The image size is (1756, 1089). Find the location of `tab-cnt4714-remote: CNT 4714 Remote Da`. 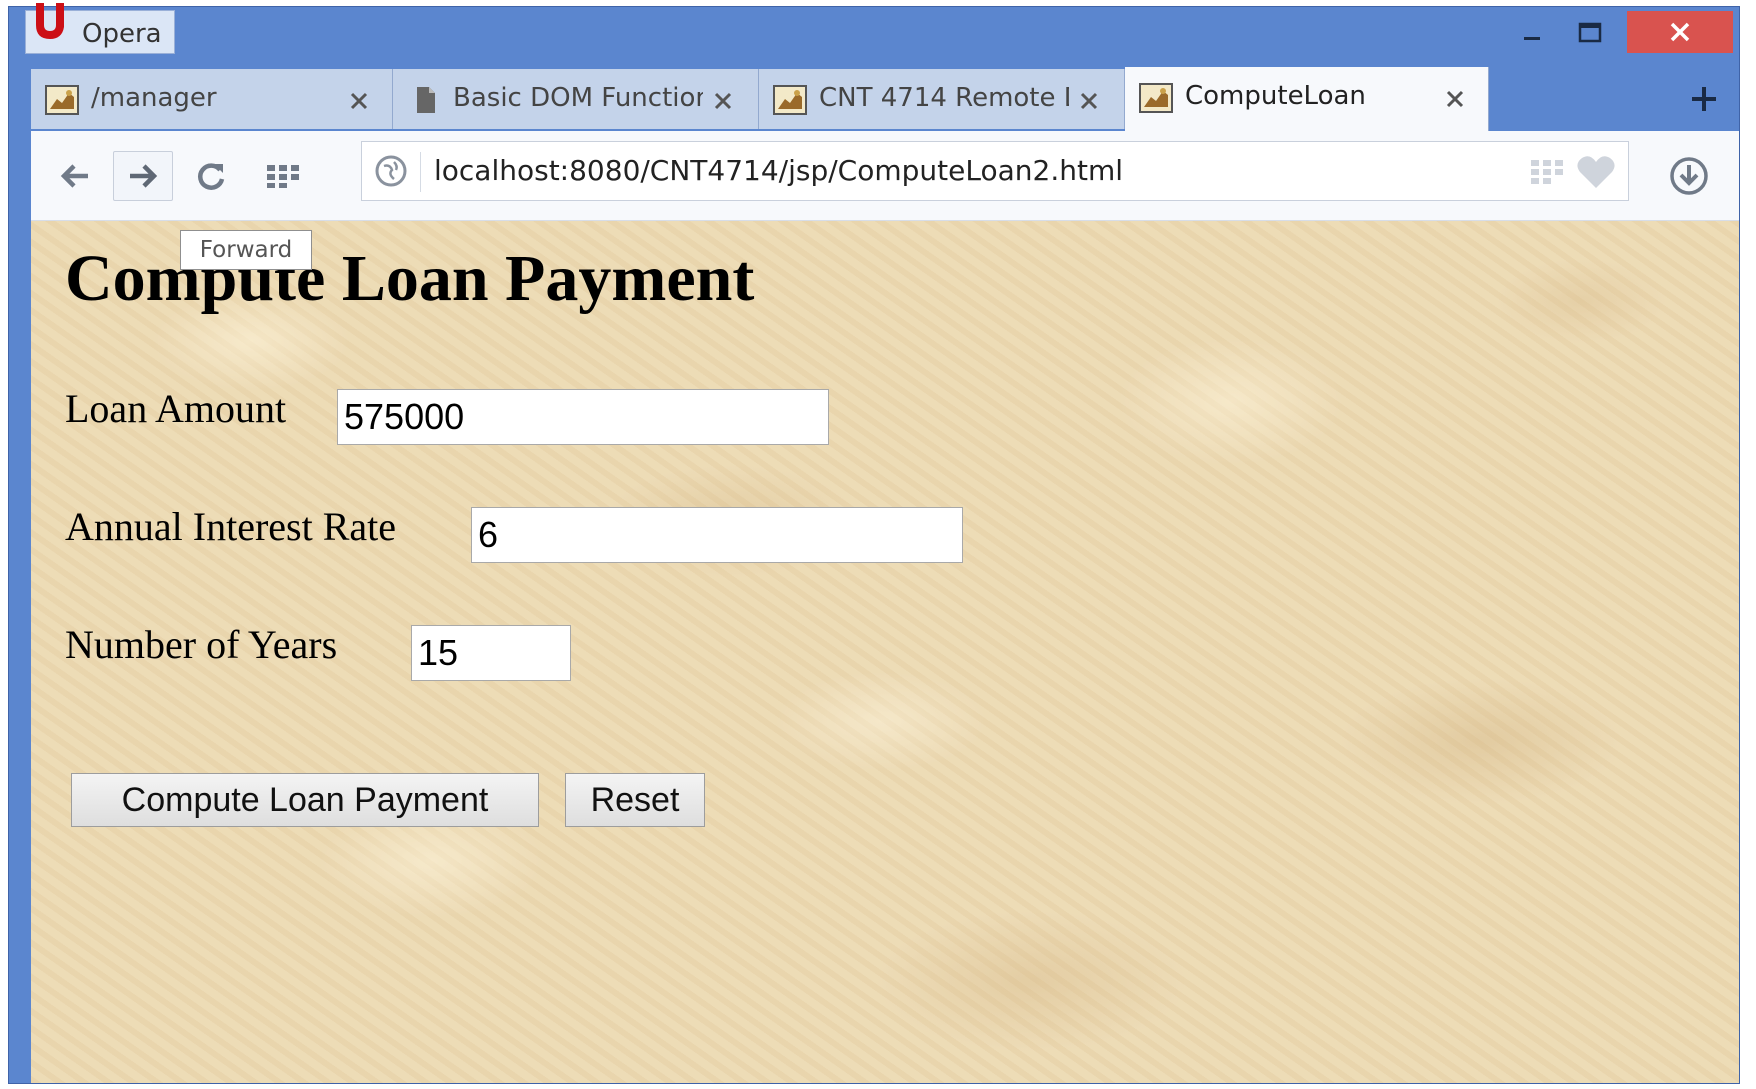

tab-cnt4714-remote: CNT 4714 Remote Da is located at coordinates (942, 99).